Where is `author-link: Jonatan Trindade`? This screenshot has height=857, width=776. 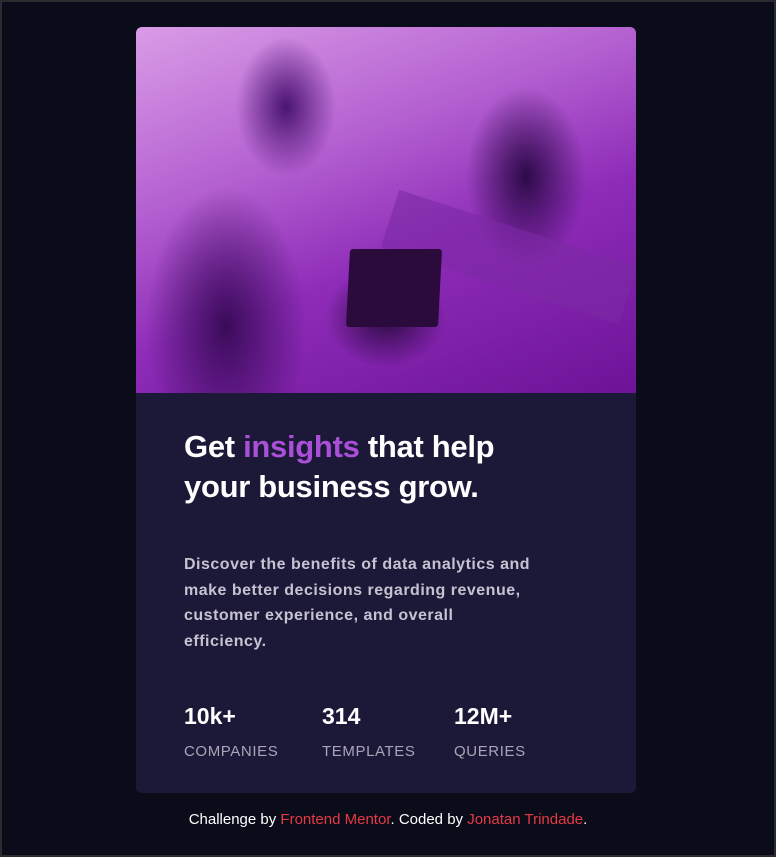 author-link: Jonatan Trindade is located at coordinates (525, 819).